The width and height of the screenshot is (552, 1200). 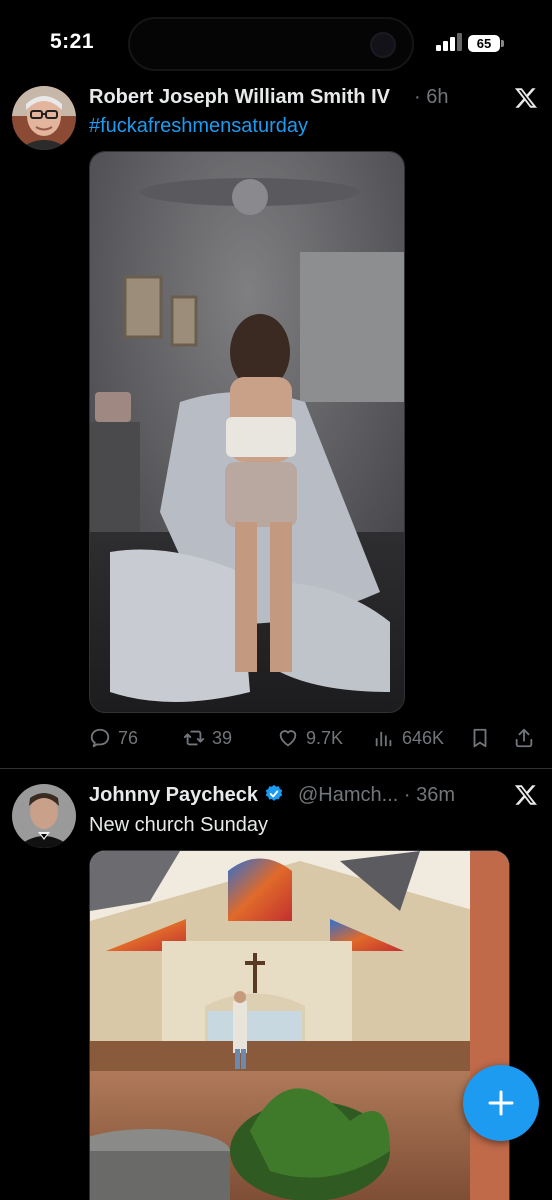 I want to click on verified-badge-icon, so click(x=274, y=792).